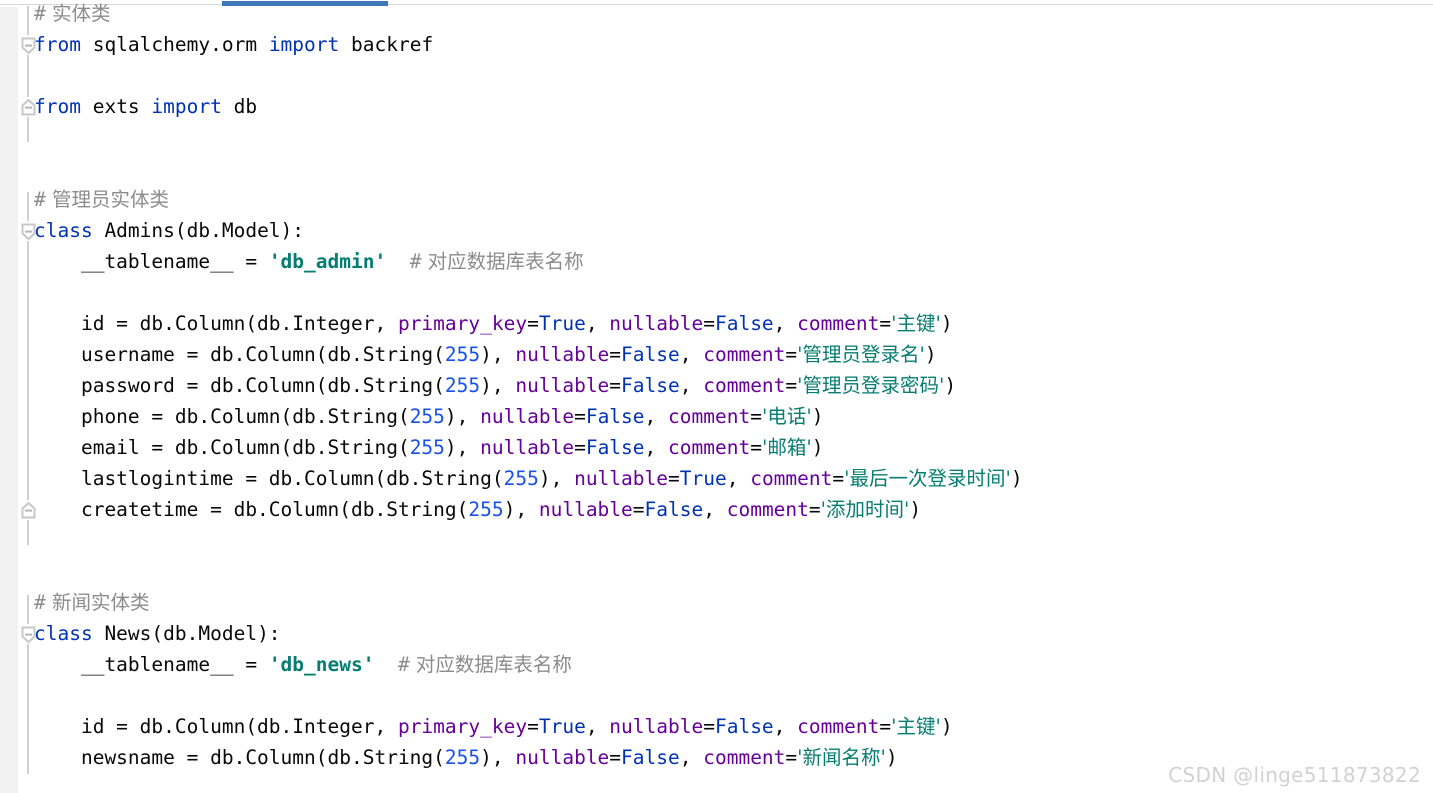  Describe the element at coordinates (305, 3) in the screenshot. I see `active-tab-underline` at that location.